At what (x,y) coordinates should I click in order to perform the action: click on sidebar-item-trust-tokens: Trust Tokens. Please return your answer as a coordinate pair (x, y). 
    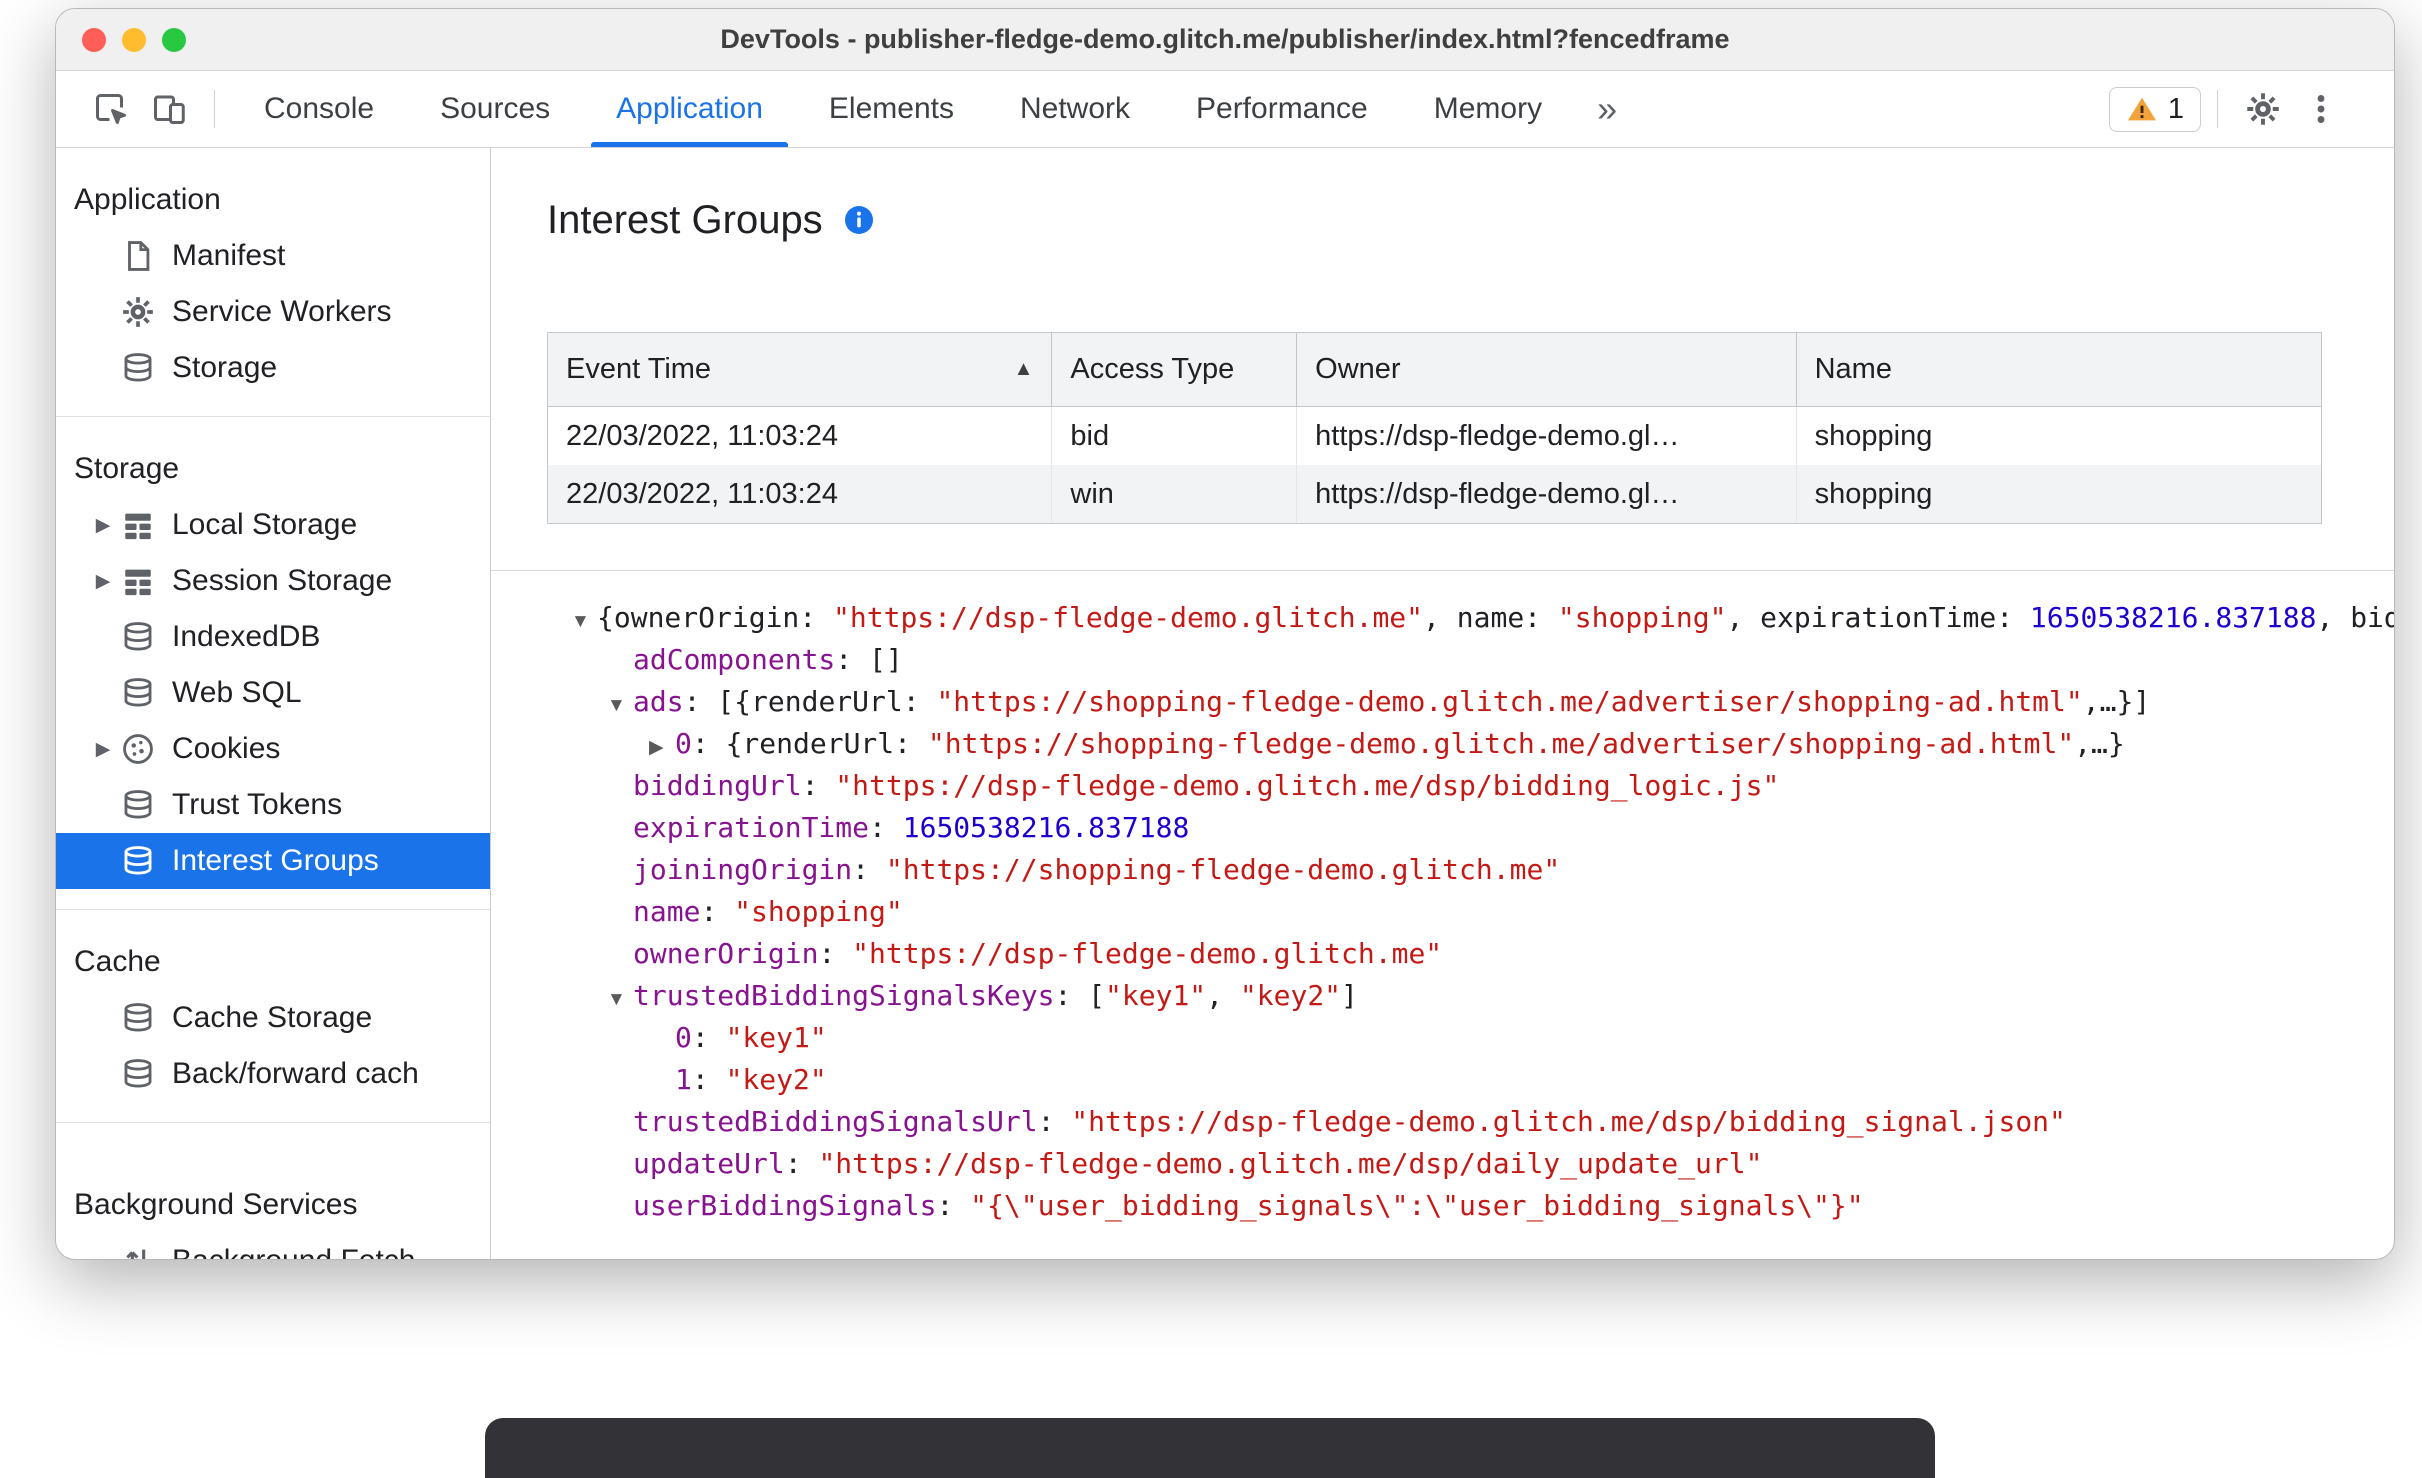
    Looking at the image, I should click on (273, 805).